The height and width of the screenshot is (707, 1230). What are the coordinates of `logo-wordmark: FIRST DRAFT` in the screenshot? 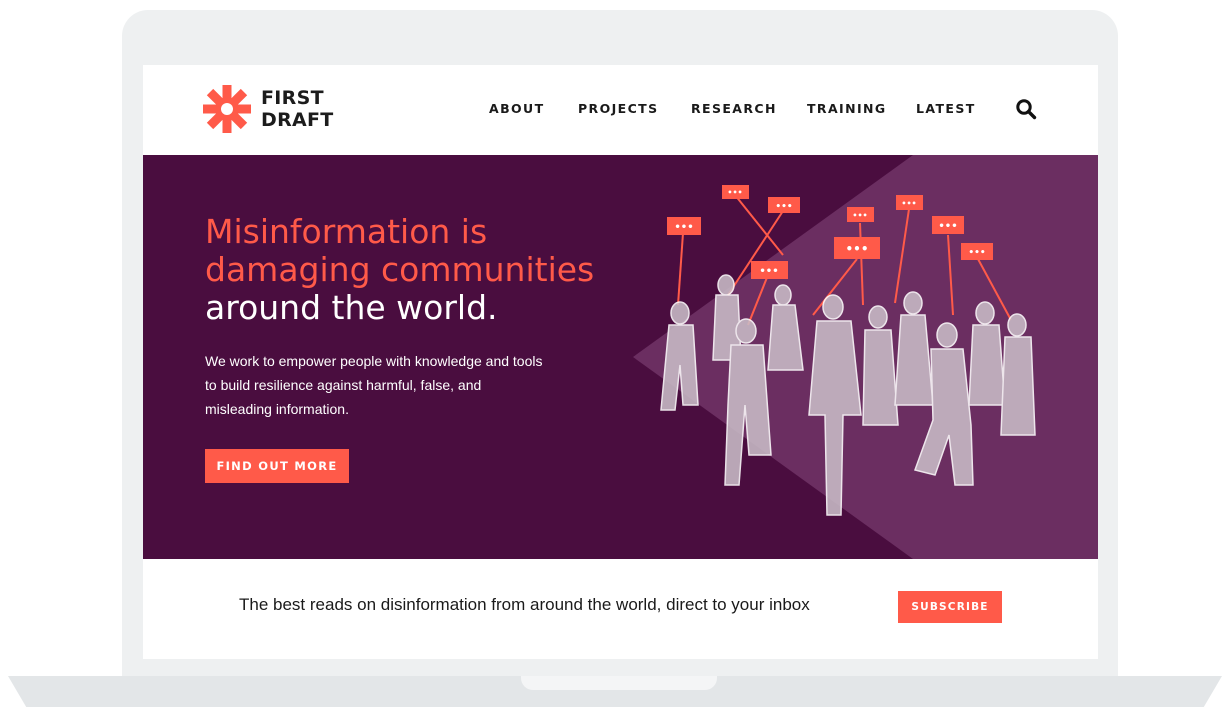 It's located at (297, 109).